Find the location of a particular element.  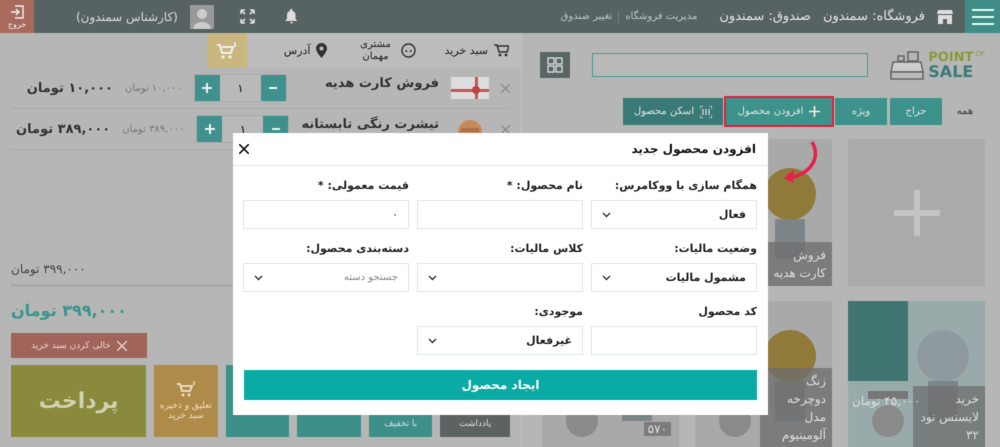

unit-price: ۳۸۹,۰۰۰ تومان is located at coordinates (153, 129).